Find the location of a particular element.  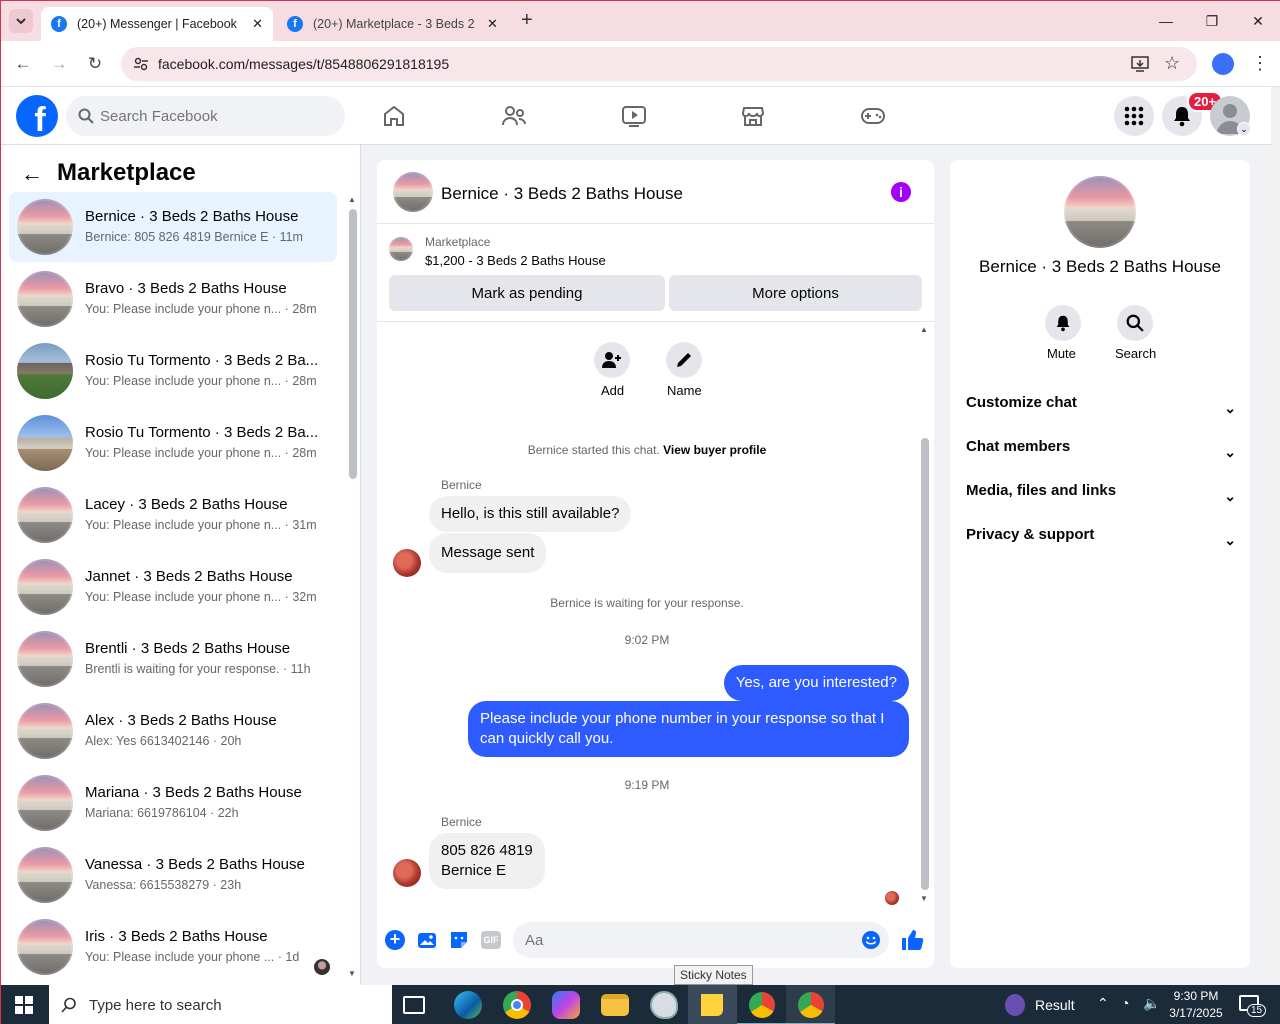

incoming-message: Message sent is located at coordinates (488, 553).